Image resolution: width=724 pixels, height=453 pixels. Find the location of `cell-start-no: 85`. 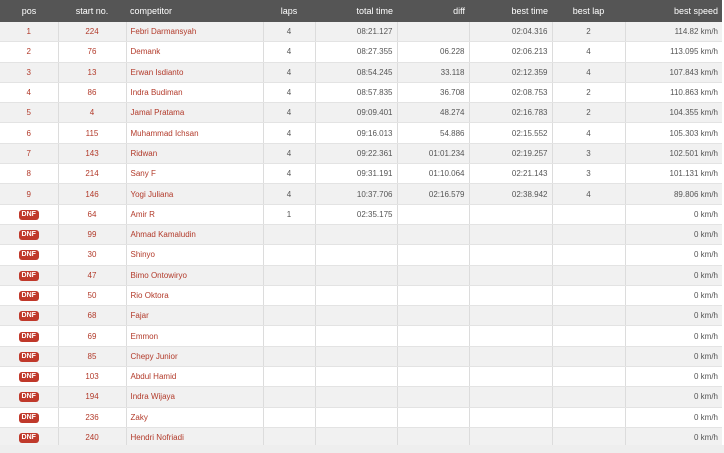

cell-start-no: 85 is located at coordinates (92, 357).